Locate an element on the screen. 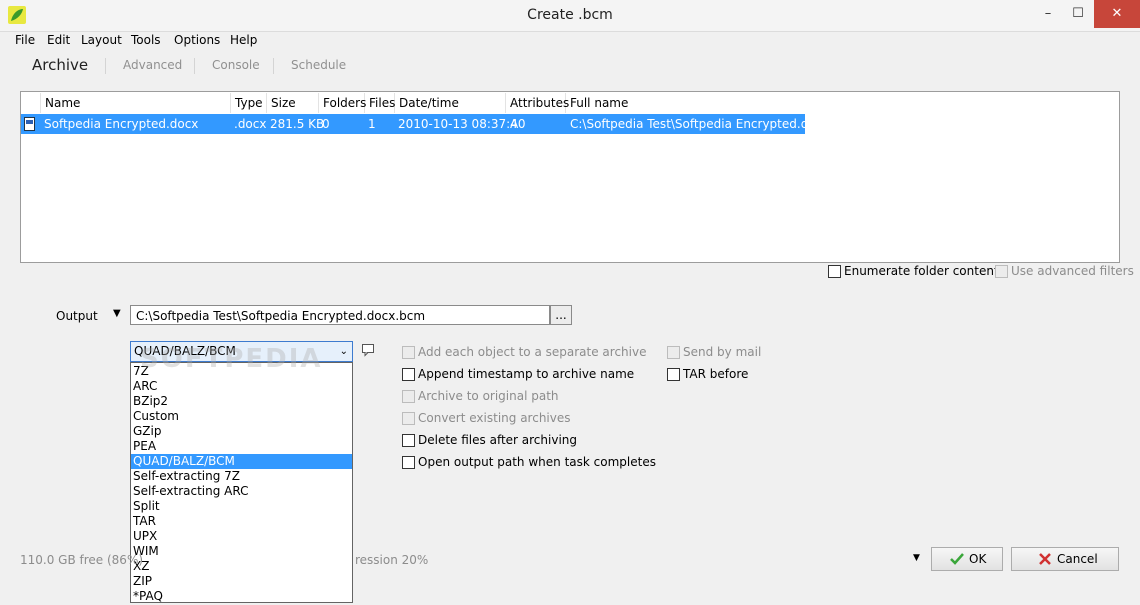 The height and width of the screenshot is (605, 1140). separate-archive-label: Add each object to a separate archive is located at coordinates (532, 352).